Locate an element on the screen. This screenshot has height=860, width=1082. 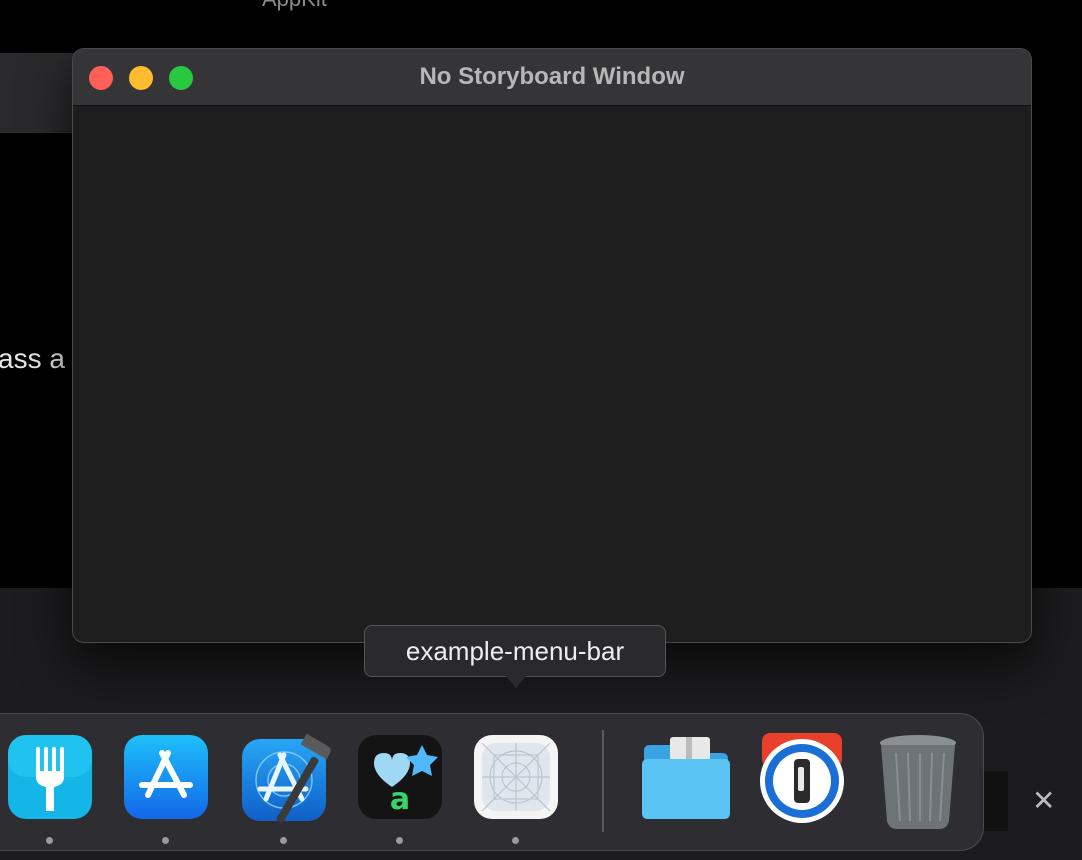
sf-symbols-icon: a is located at coordinates (400, 777).